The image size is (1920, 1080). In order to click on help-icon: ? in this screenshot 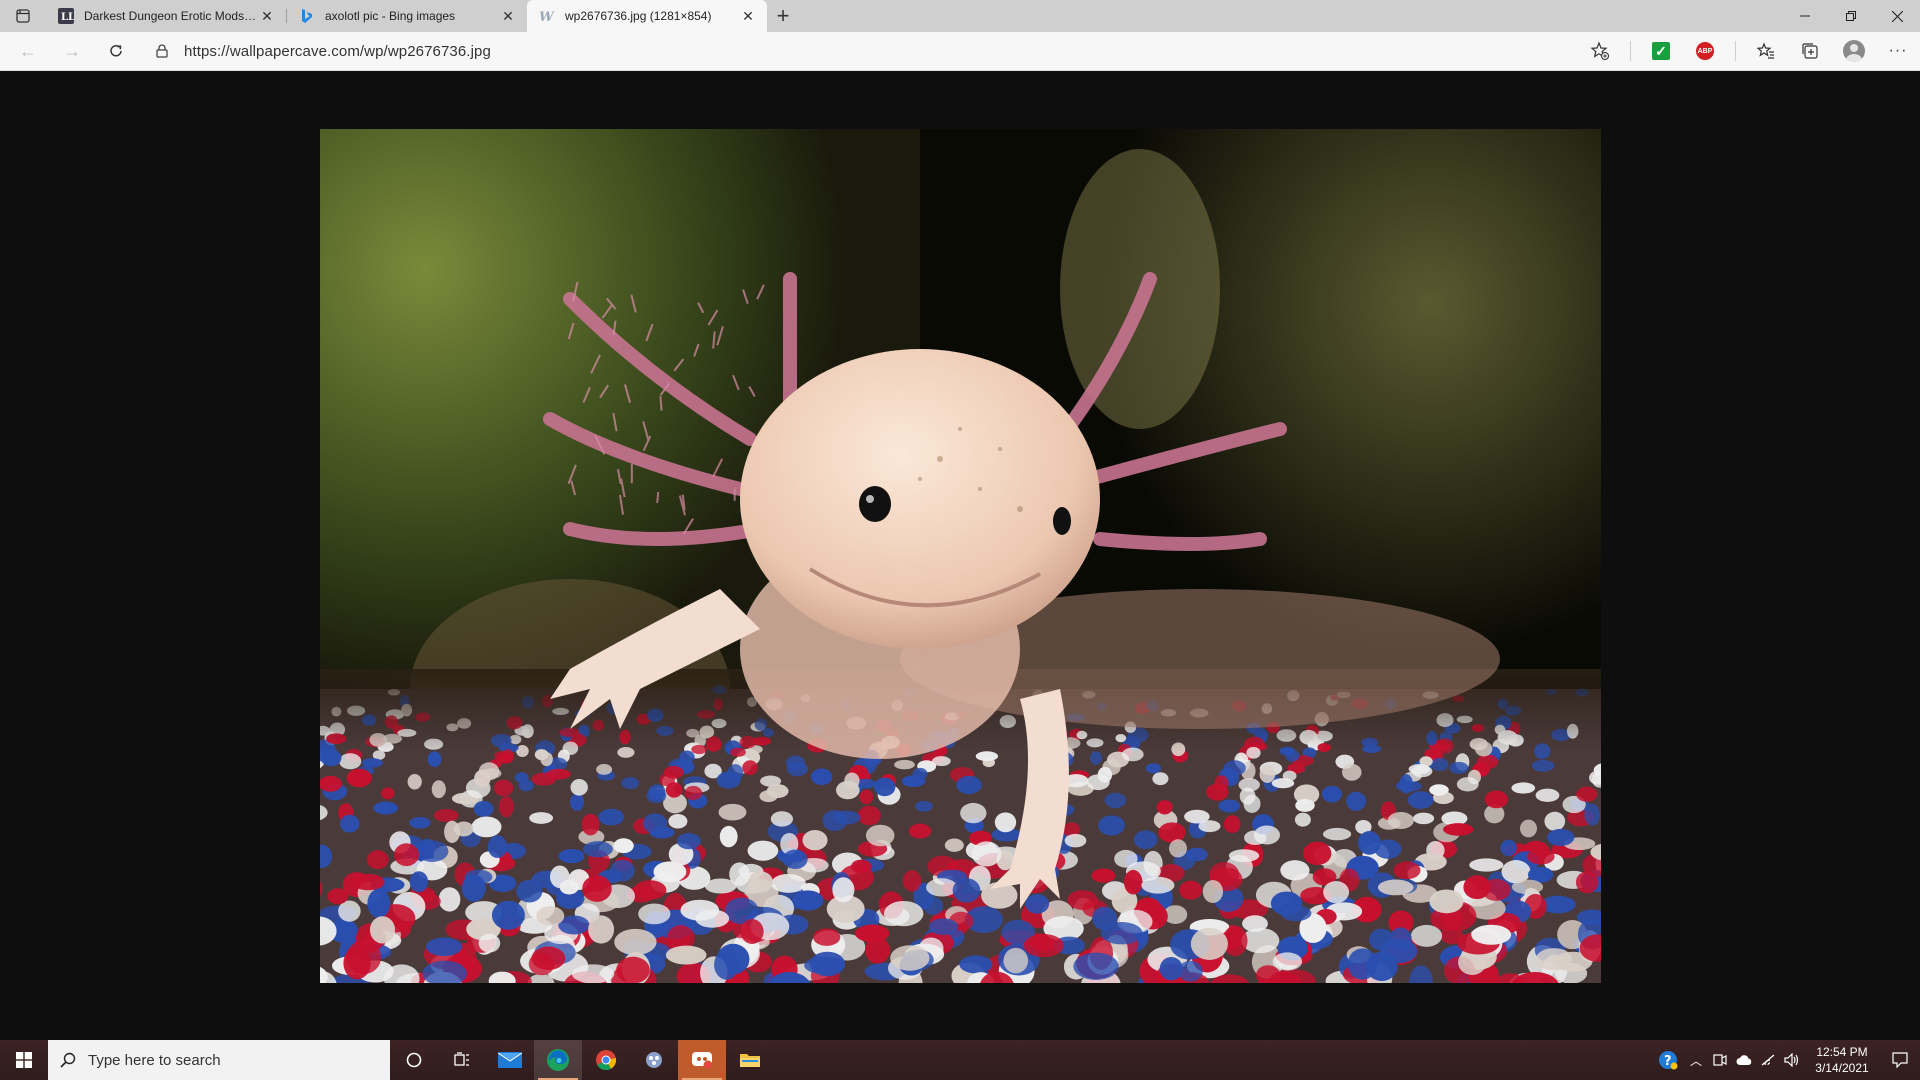, I will do `click(1668, 1060)`.